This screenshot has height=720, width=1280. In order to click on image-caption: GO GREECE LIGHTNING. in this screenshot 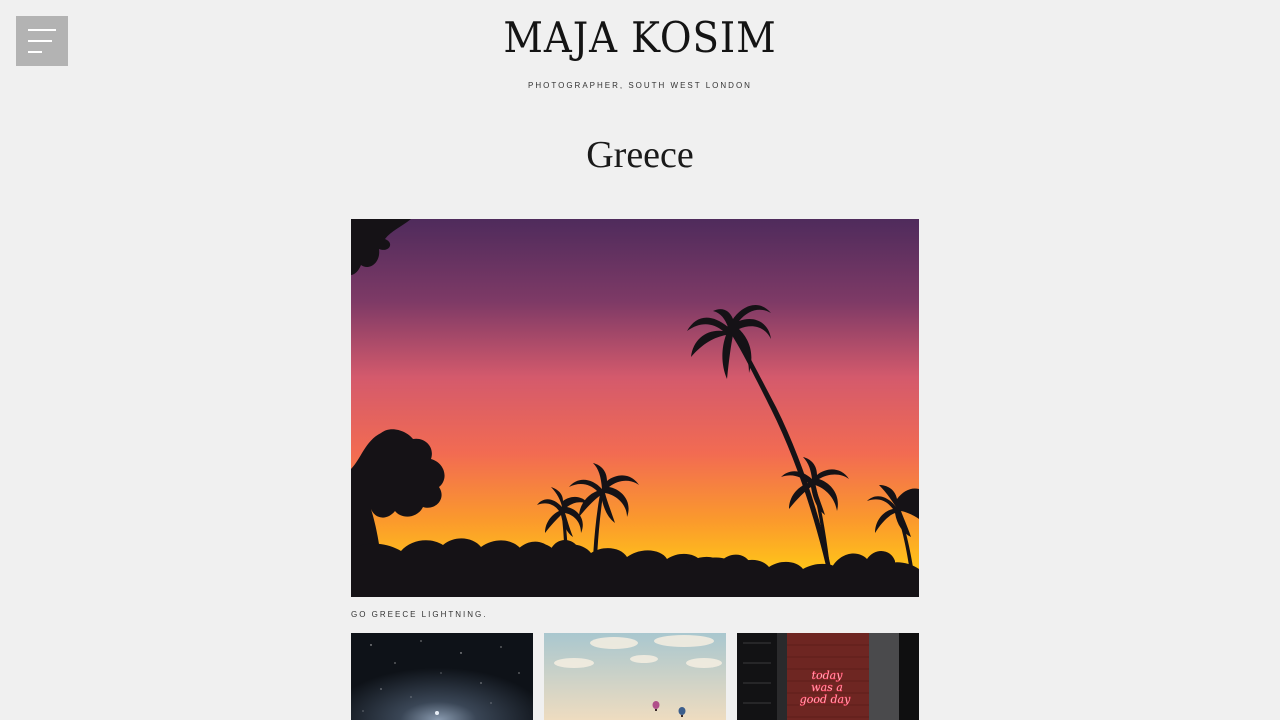, I will do `click(419, 614)`.